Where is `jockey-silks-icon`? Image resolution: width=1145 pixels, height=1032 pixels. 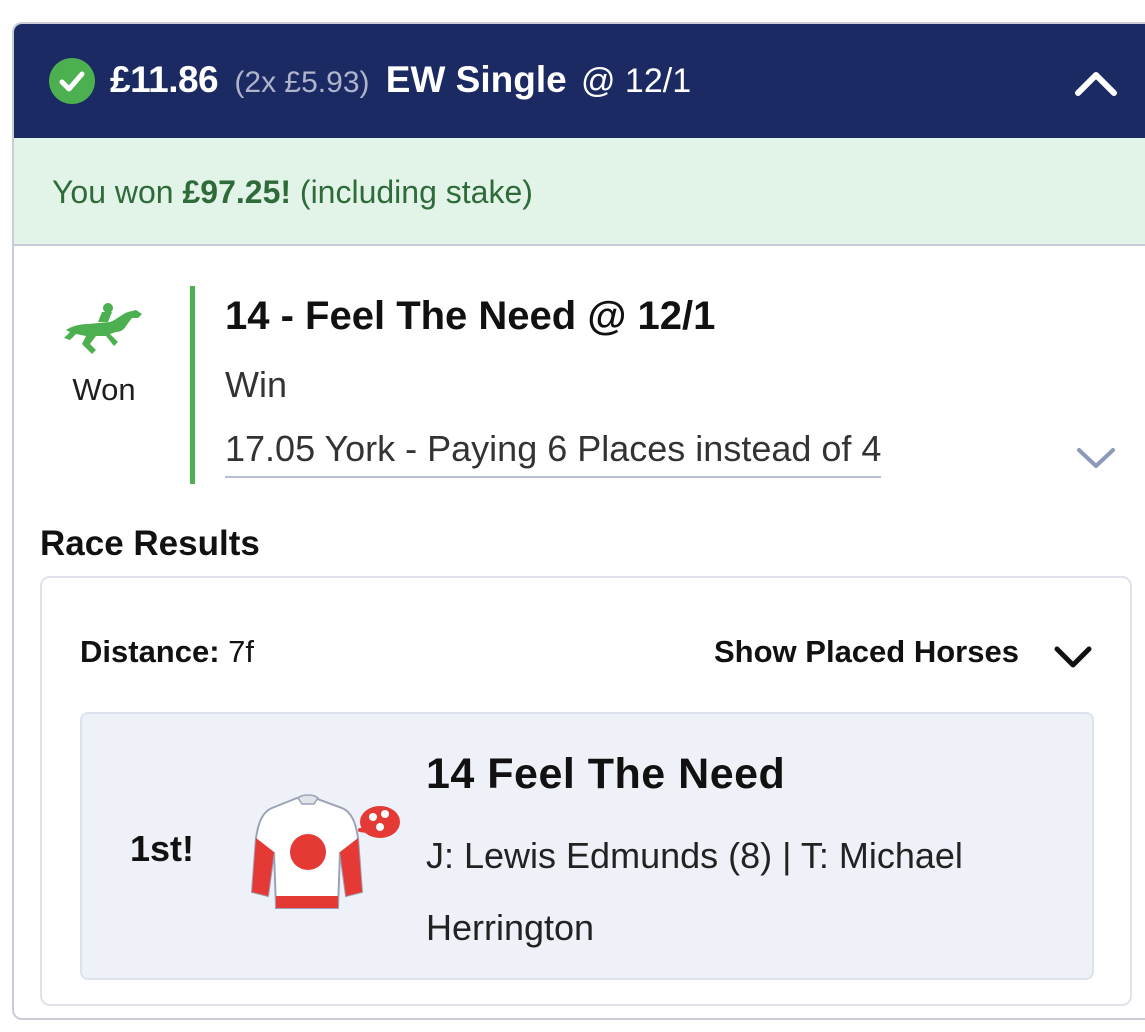 jockey-silks-icon is located at coordinates (322, 857).